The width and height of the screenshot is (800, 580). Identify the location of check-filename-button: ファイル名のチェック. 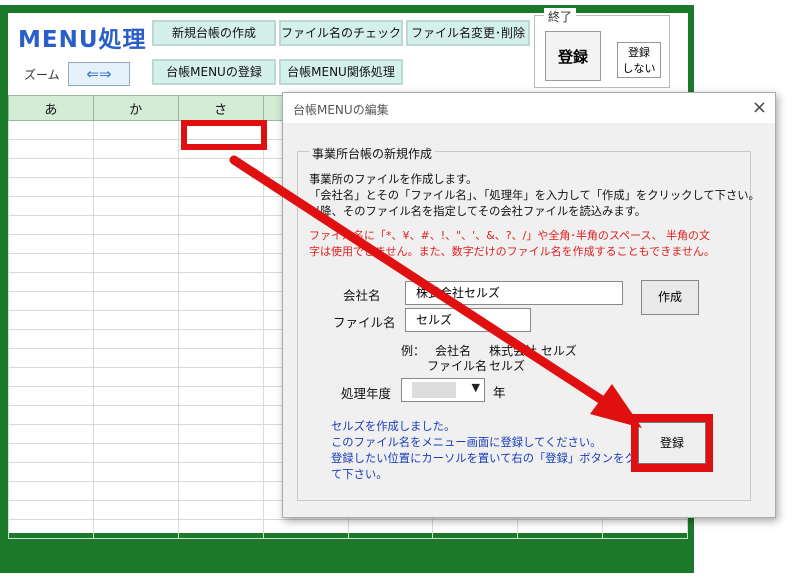
(341, 33).